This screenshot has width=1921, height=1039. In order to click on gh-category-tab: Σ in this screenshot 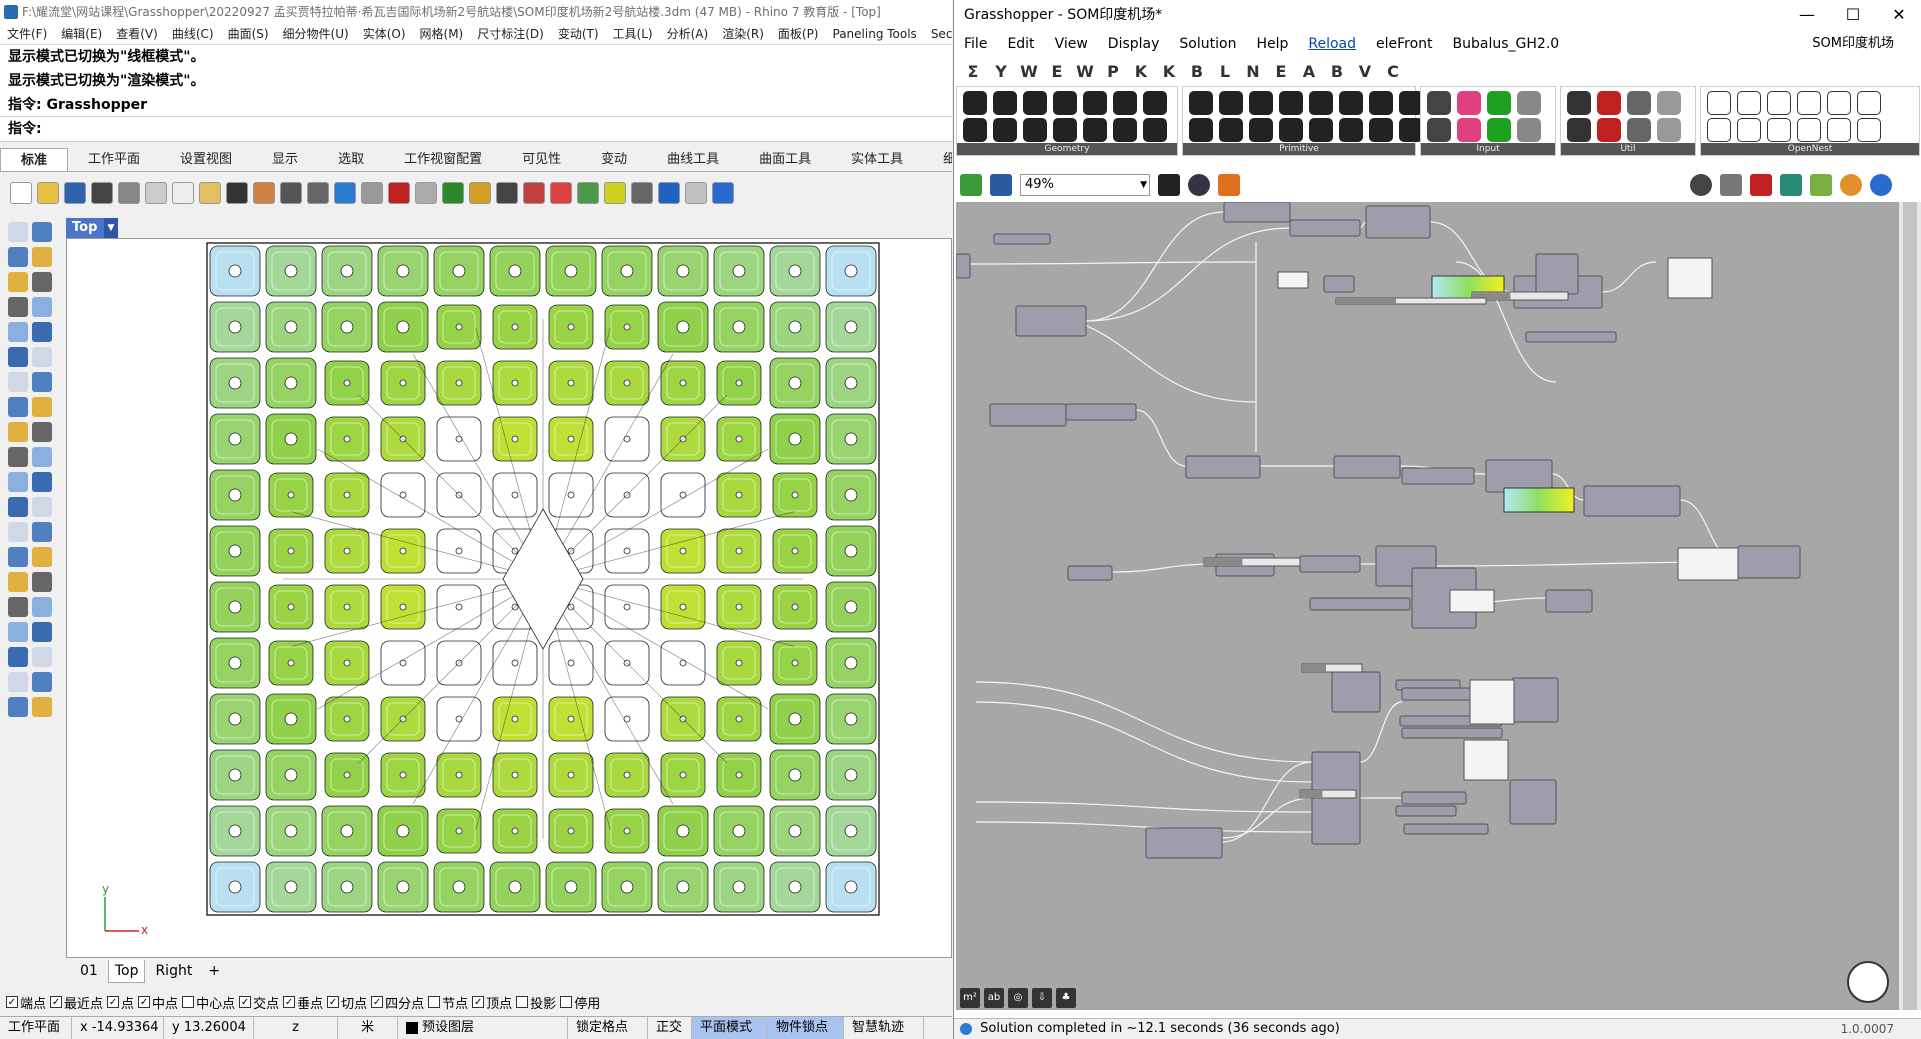, I will do `click(973, 71)`.